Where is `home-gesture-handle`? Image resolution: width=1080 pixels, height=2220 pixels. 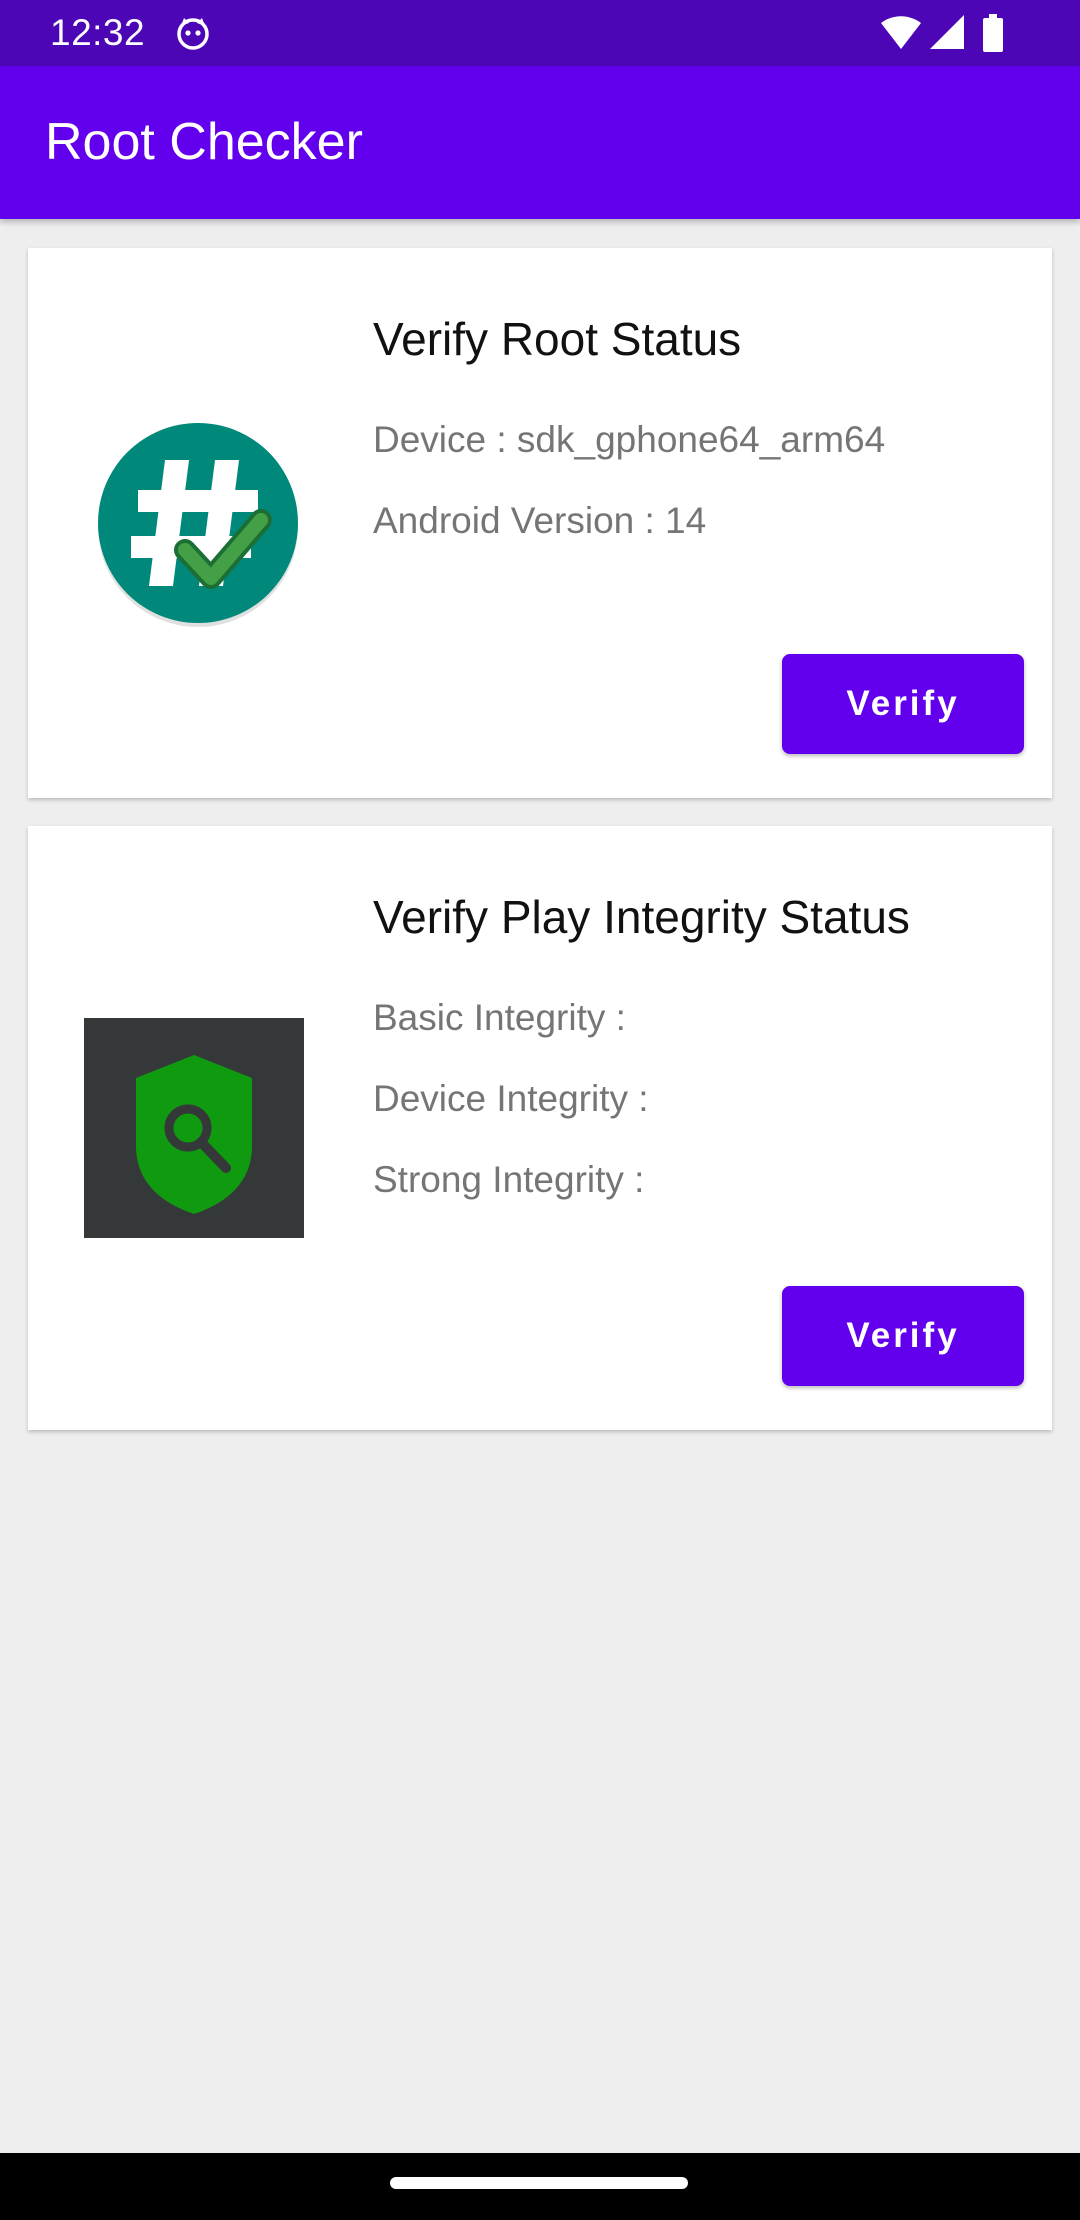 home-gesture-handle is located at coordinates (539, 2183).